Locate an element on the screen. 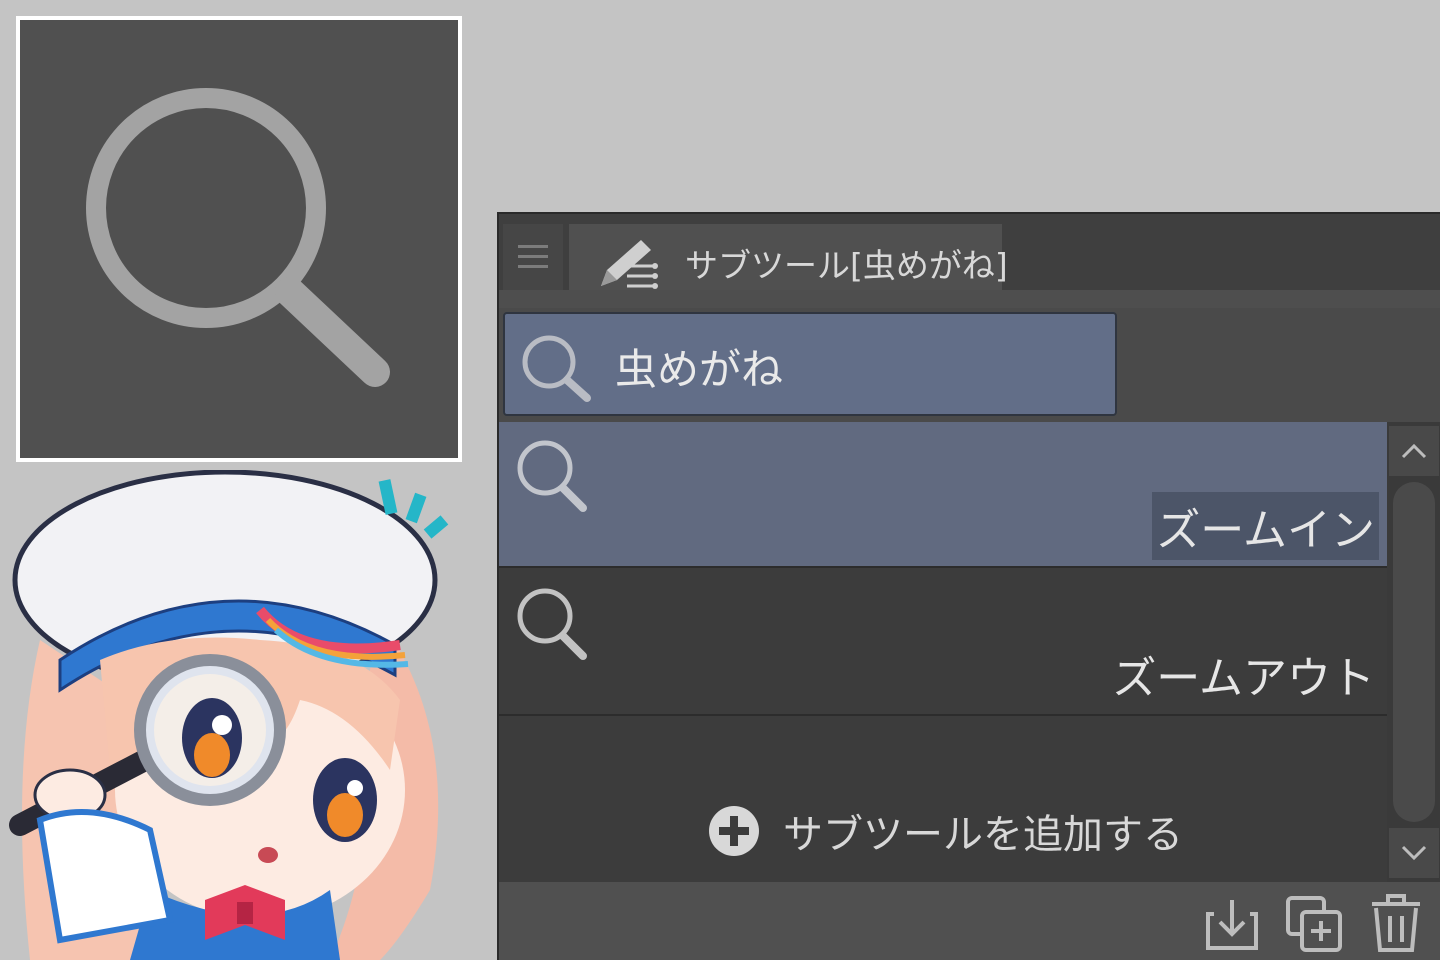  list-scrollbar is located at coordinates (1413, 652).